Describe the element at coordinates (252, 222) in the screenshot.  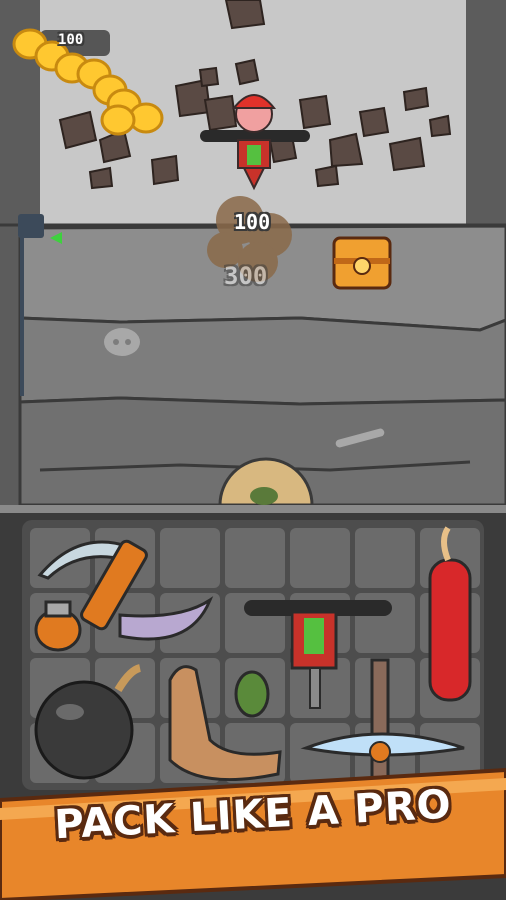
I see `damage-popup: 100` at that location.